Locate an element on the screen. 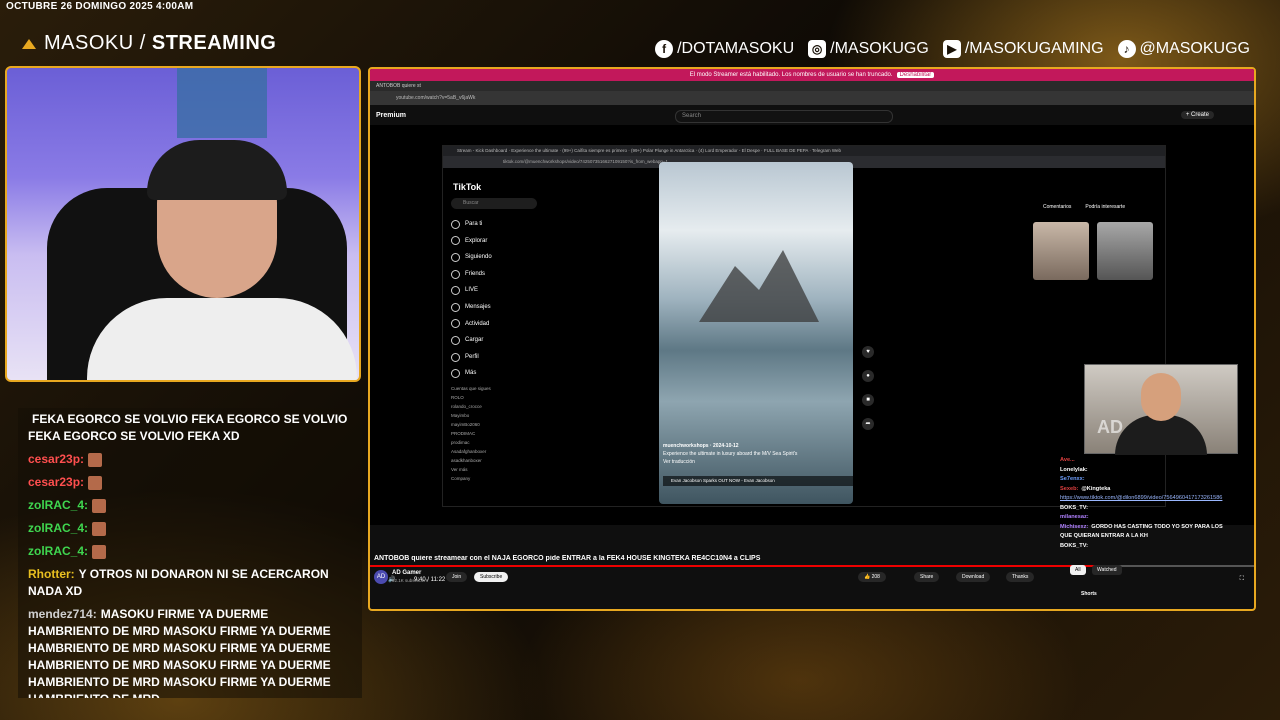 Image resolution: width=1280 pixels, height=720 pixels. datetime-label: OCTUBRE 26 DOMINGO 2025 4:00AM is located at coordinates (100, 6).